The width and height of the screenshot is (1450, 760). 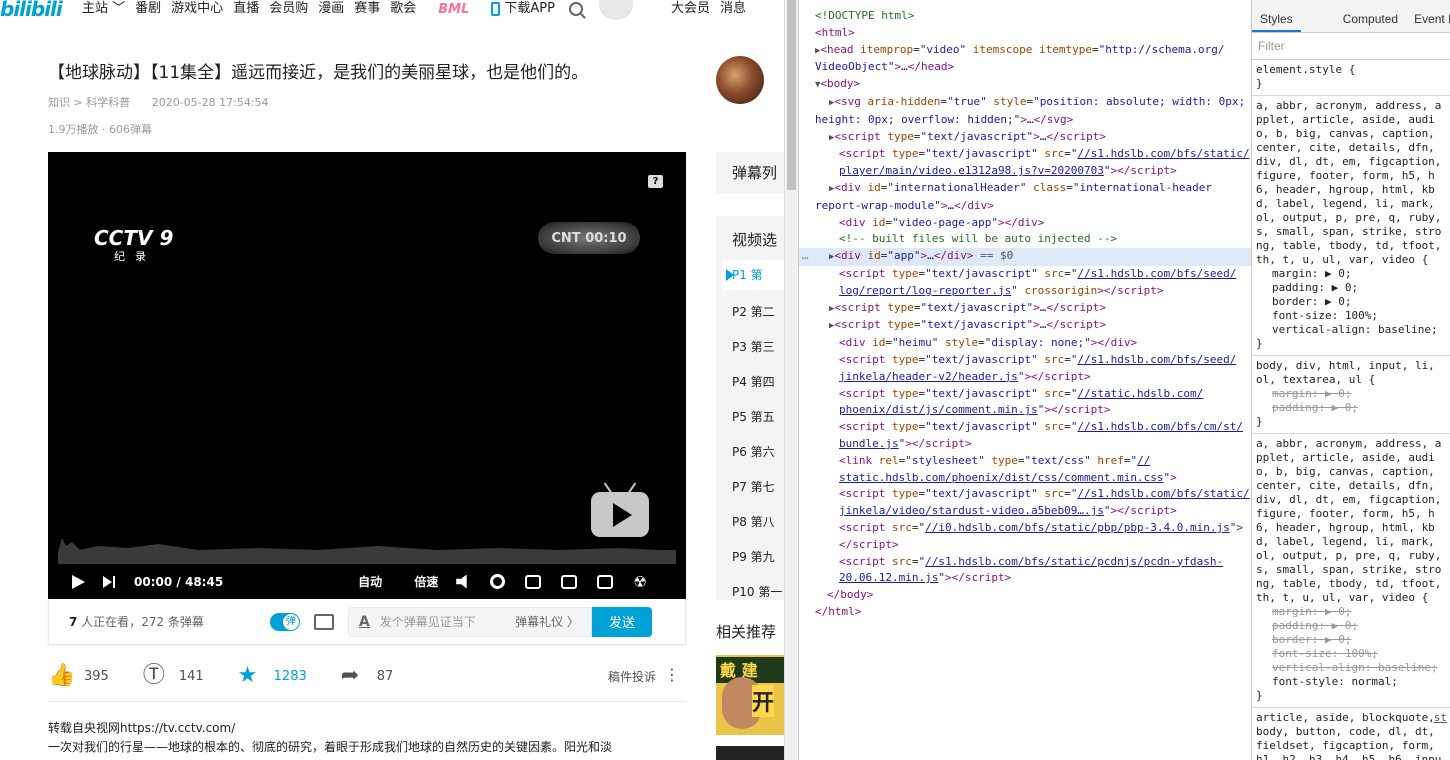 I want to click on related-thumbnail, so click(x=750, y=753).